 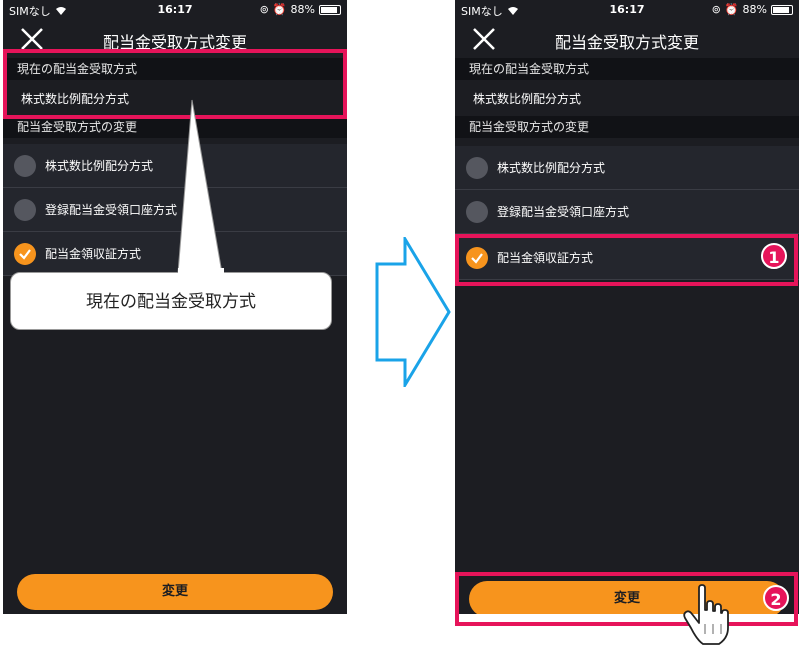 I want to click on change-method-header: 配当金受取方式の変更, so click(x=627, y=127).